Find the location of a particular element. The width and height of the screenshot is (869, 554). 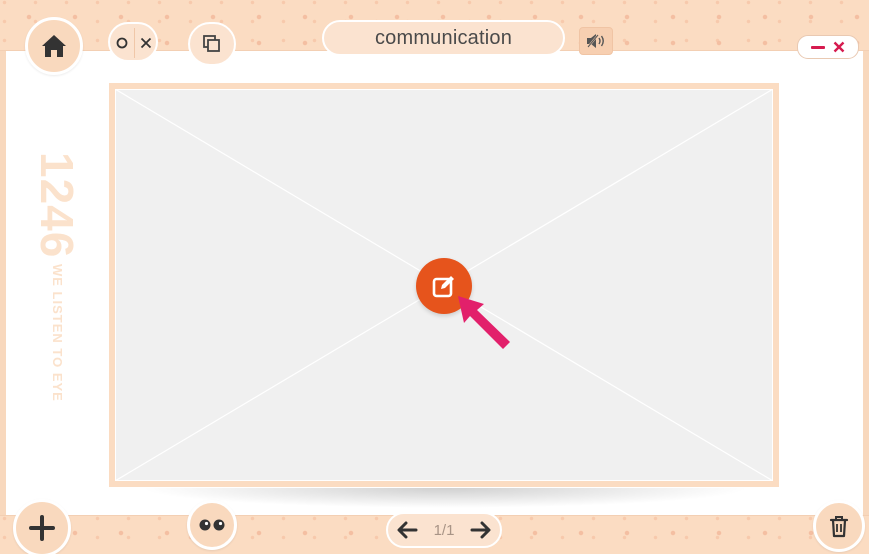

next-page-icon is located at coordinates (481, 530).